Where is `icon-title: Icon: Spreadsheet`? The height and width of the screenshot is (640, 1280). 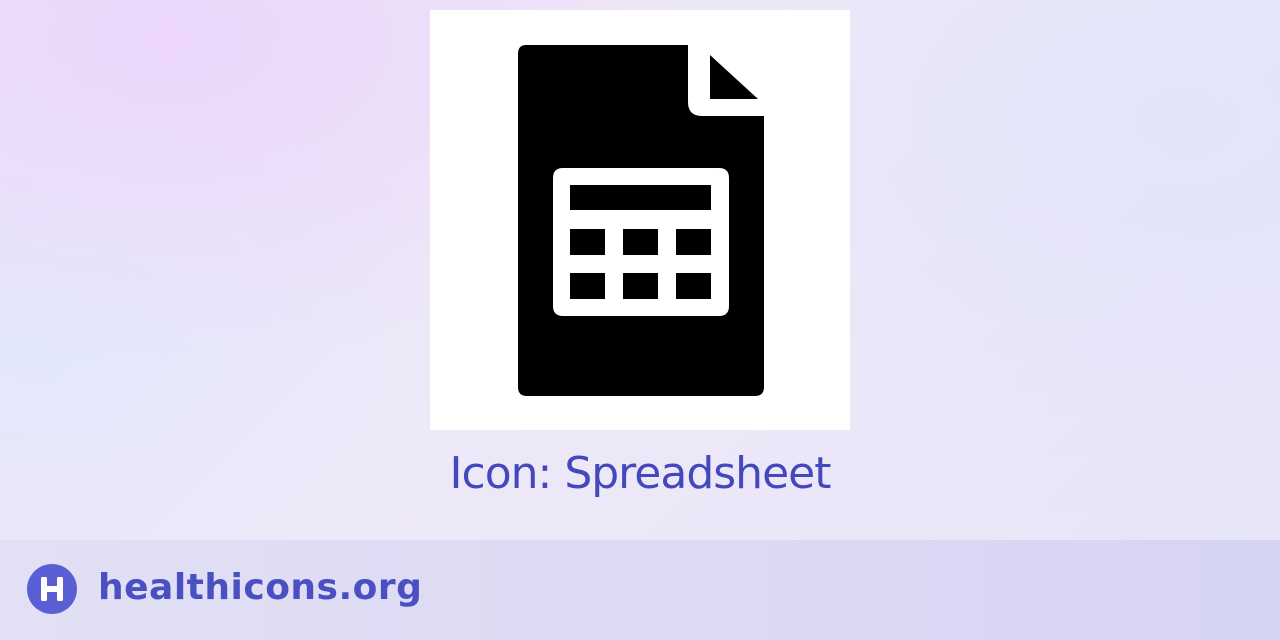
icon-title: Icon: Spreadsheet is located at coordinates (640, 473).